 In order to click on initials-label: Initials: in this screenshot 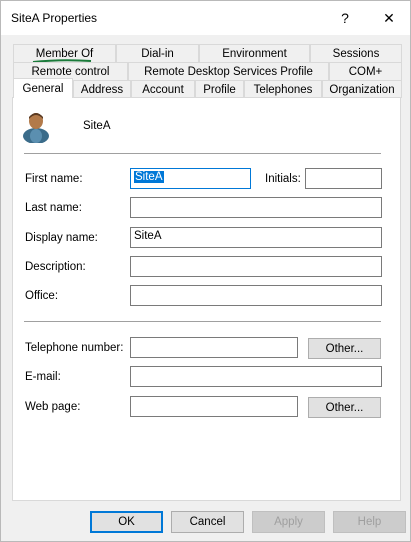, I will do `click(283, 179)`.